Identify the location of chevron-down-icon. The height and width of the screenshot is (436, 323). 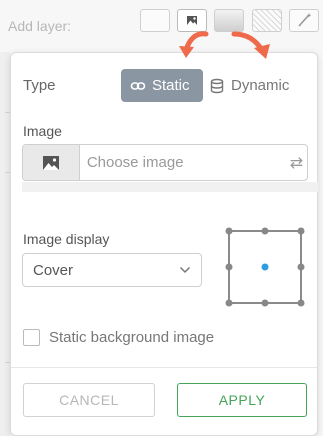
(185, 270).